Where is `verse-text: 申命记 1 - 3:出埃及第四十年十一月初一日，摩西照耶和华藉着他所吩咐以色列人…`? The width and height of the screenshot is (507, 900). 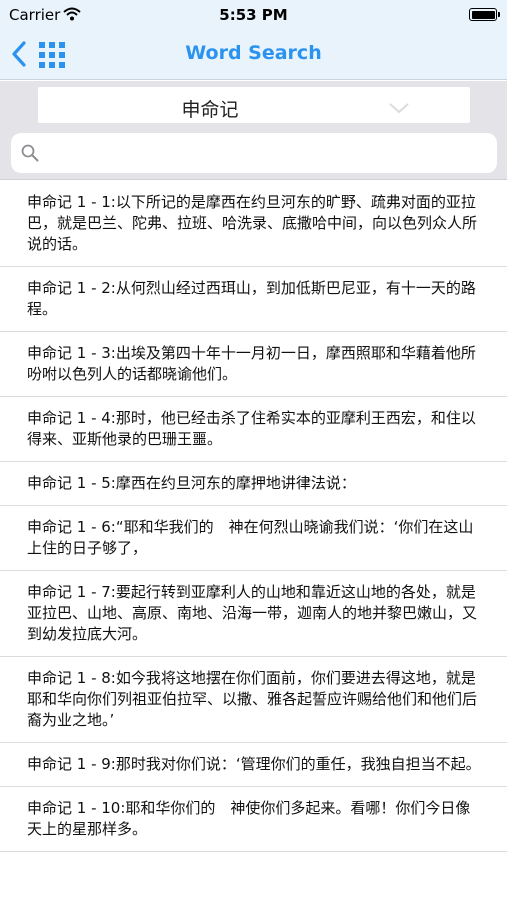 verse-text: 申命记 1 - 3:出埃及第四十年十一月初一日，摩西照耶和华藉着他所吩咐以色列人… is located at coordinates (251, 363).